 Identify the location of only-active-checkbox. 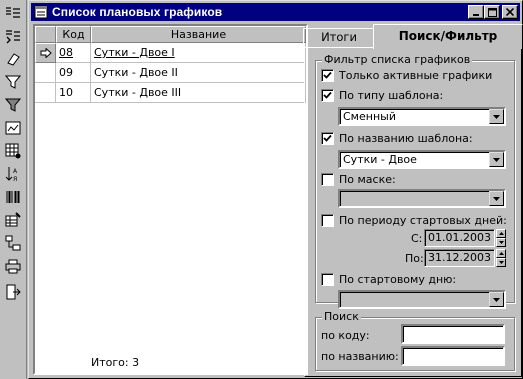
(327, 75).